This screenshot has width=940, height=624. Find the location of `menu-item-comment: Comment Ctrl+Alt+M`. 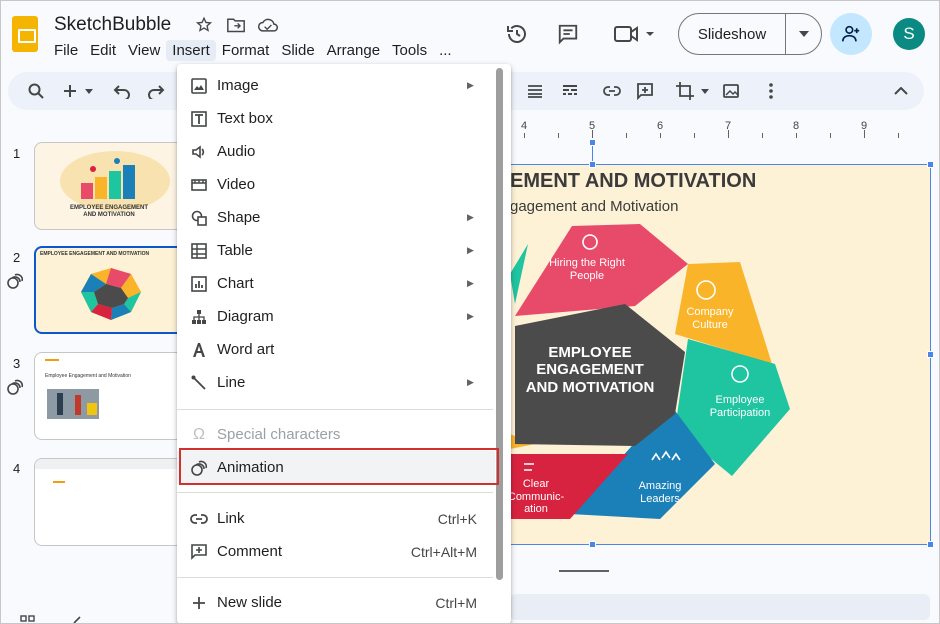

menu-item-comment: Comment Ctrl+Alt+M is located at coordinates (336, 551).